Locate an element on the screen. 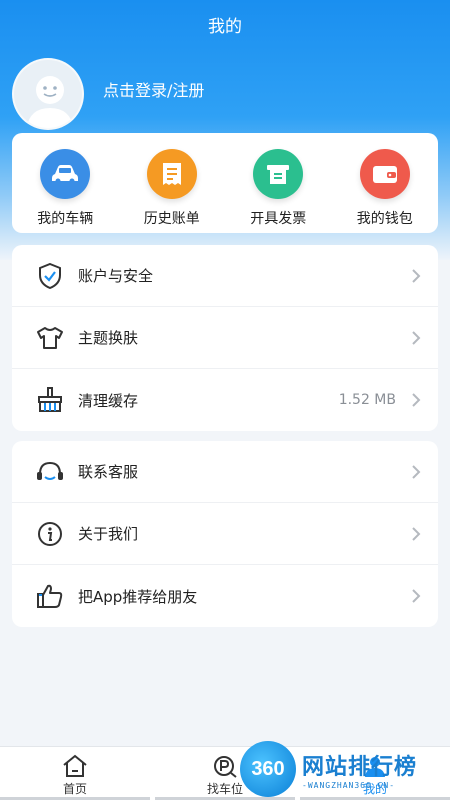 The width and height of the screenshot is (450, 800). menu-item-recommend-app: 把App推荐给朋友 is located at coordinates (225, 596).